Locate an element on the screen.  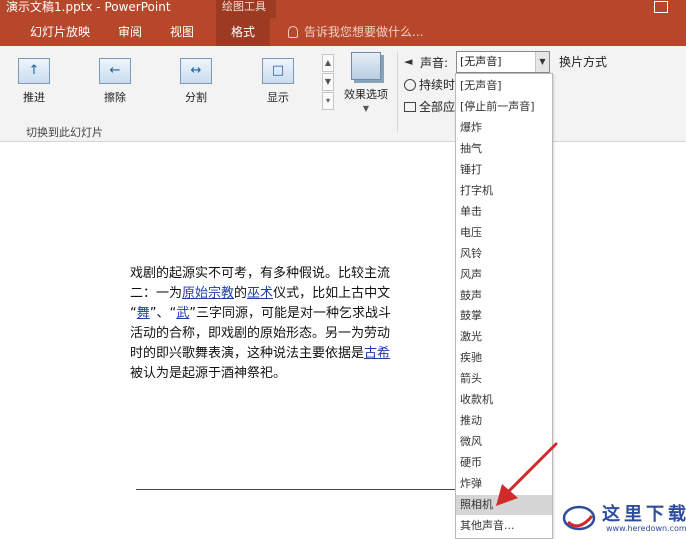
ribbon-group-label: 切换到此幻灯片 is located at coordinates (64, 132).